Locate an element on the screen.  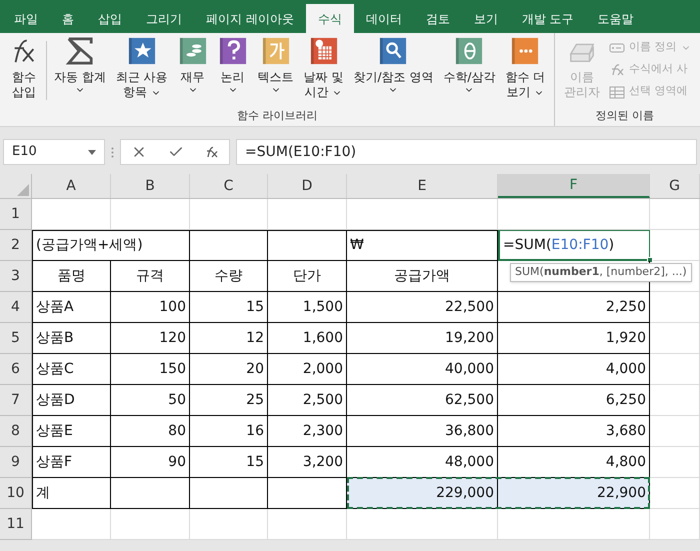
ribbon-button: 텍스트 is located at coordinates (275, 70).